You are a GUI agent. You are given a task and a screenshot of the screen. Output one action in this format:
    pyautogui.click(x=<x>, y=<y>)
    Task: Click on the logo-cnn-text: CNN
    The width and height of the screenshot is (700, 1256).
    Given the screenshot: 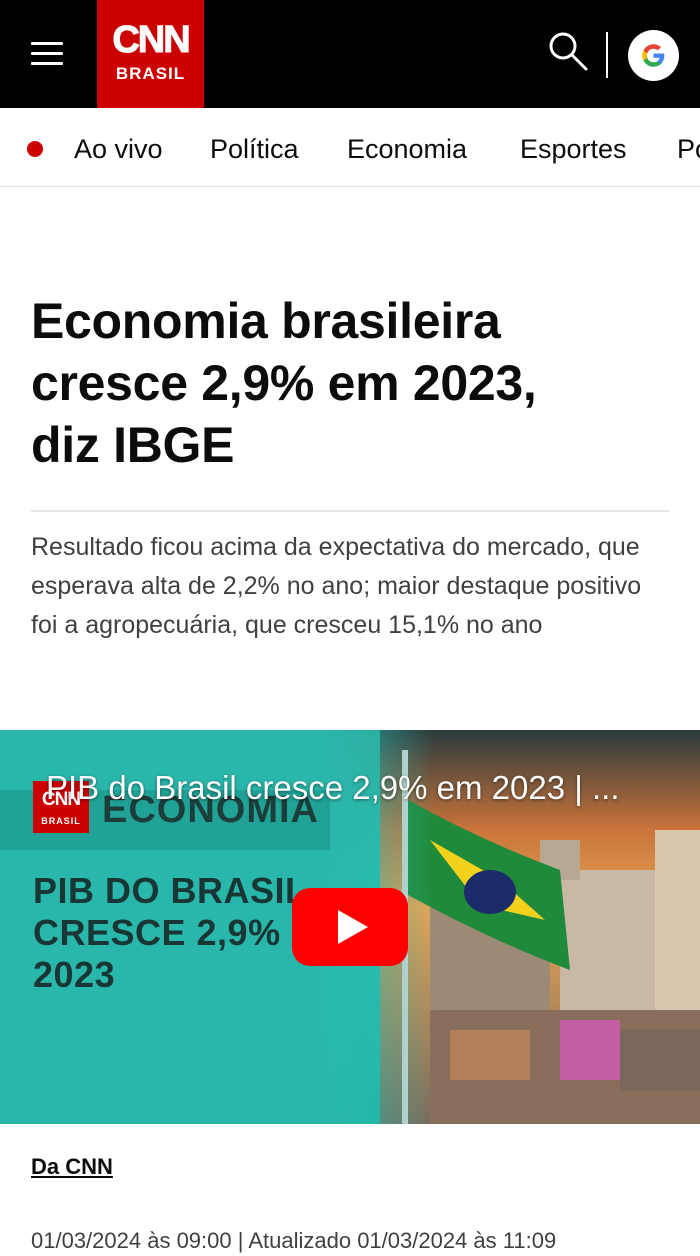 What is the action you would take?
    pyautogui.click(x=151, y=40)
    